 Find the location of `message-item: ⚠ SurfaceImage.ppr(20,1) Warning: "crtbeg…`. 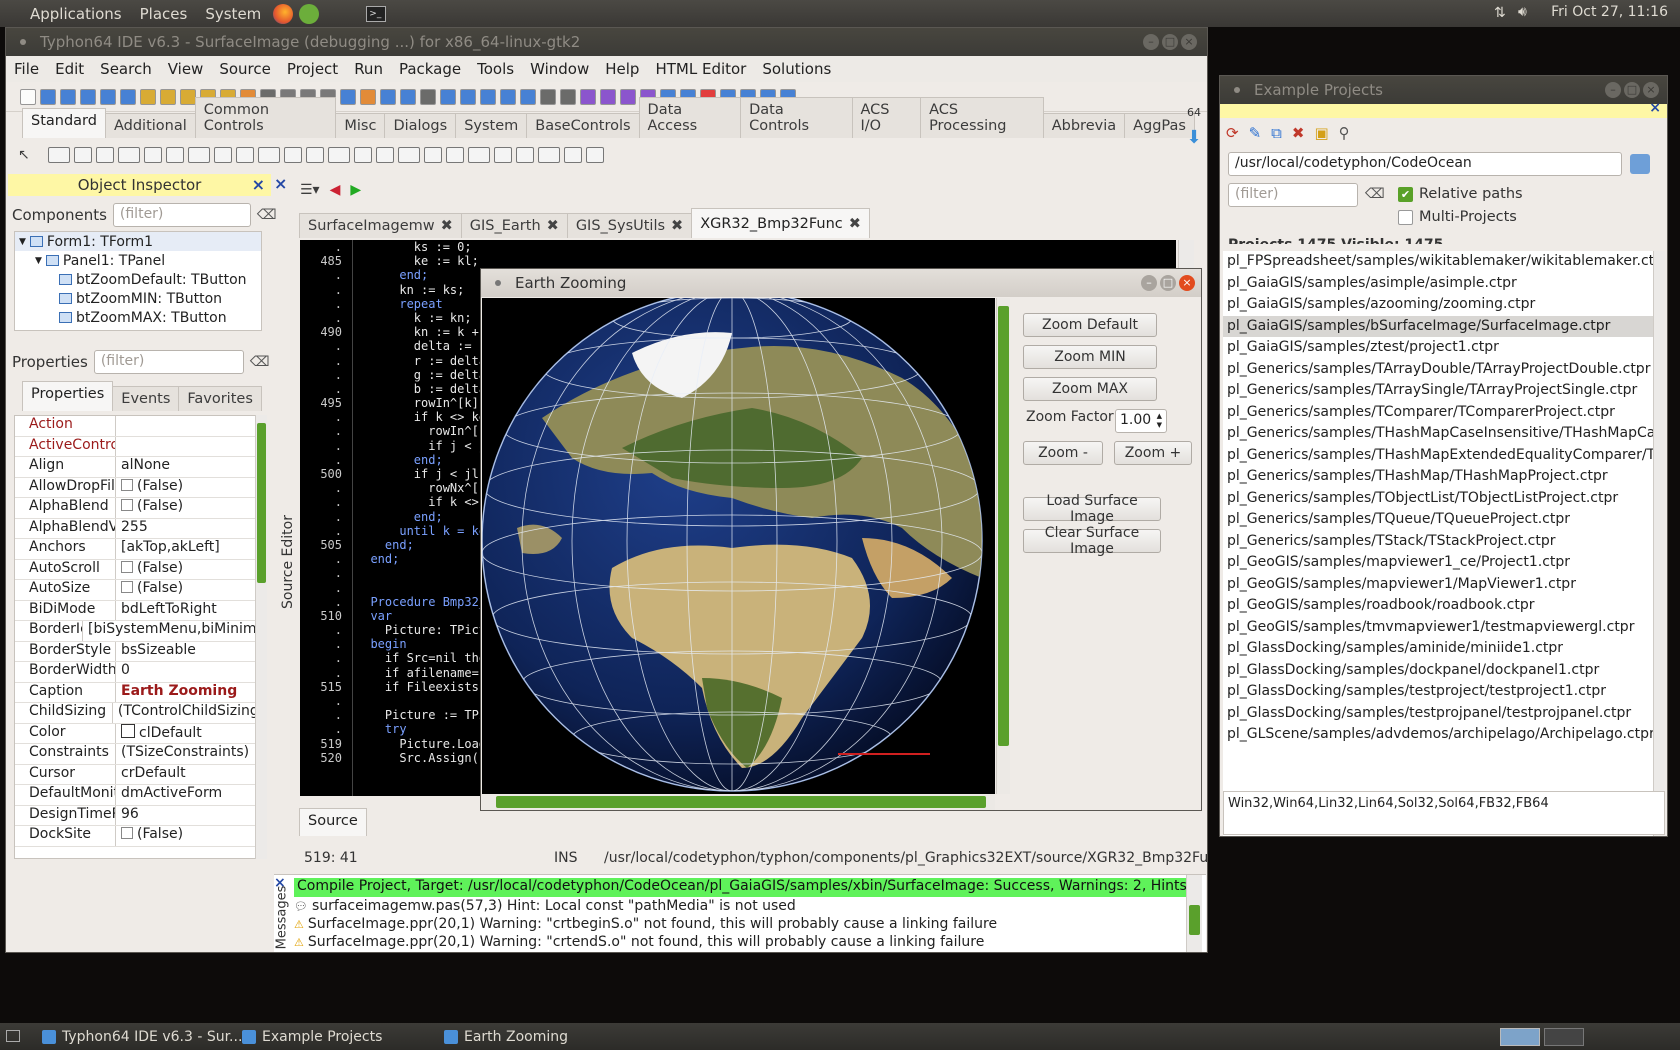

message-item: ⚠ SurfaceImage.ppr(20,1) Warning: "crtbeg… is located at coordinates (739, 924).